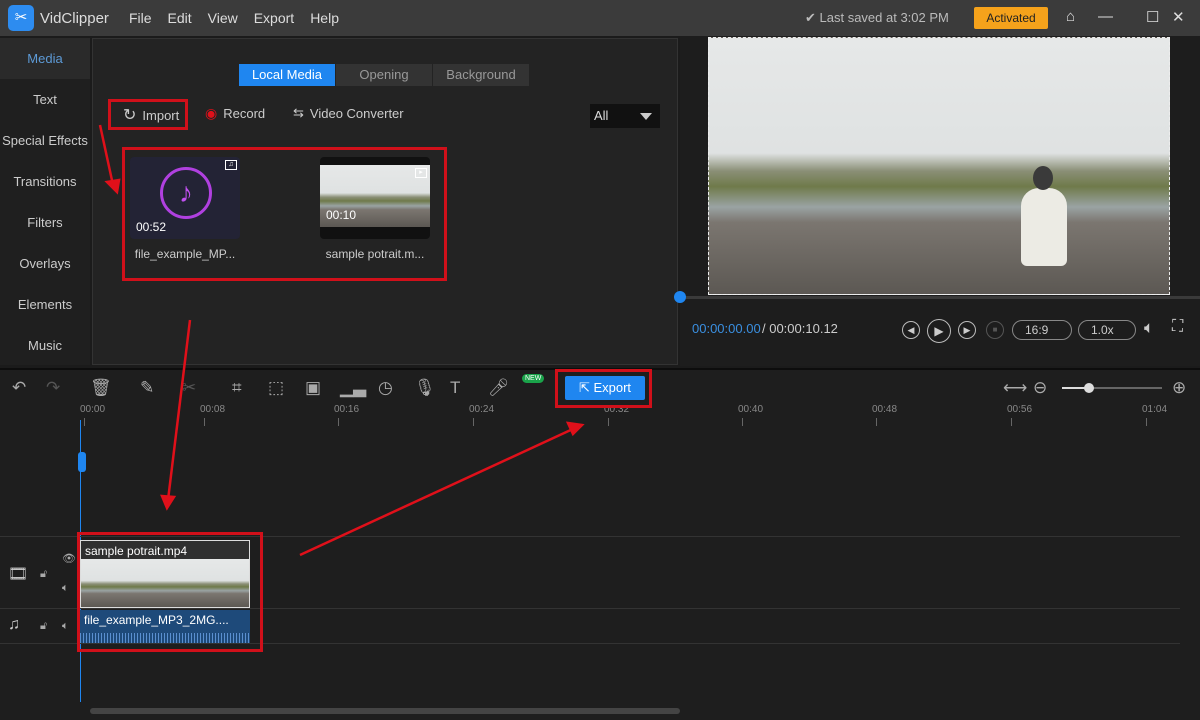 The height and width of the screenshot is (720, 1200). What do you see at coordinates (179, 410) in the screenshot?
I see `arrow-to-timeline` at bounding box center [179, 410].